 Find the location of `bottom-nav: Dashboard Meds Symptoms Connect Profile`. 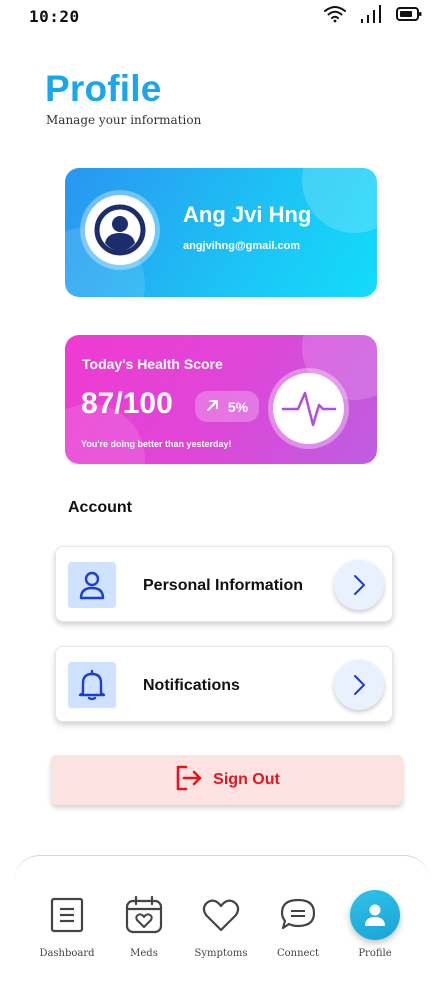

bottom-nav: Dashboard Meds Symptoms Connect Profile is located at coordinates (222, 926).